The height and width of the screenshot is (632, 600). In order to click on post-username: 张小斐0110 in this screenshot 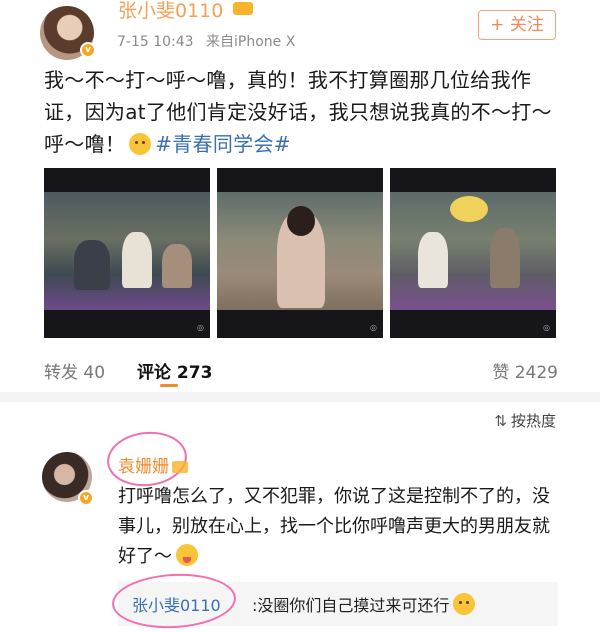, I will do `click(170, 11)`.